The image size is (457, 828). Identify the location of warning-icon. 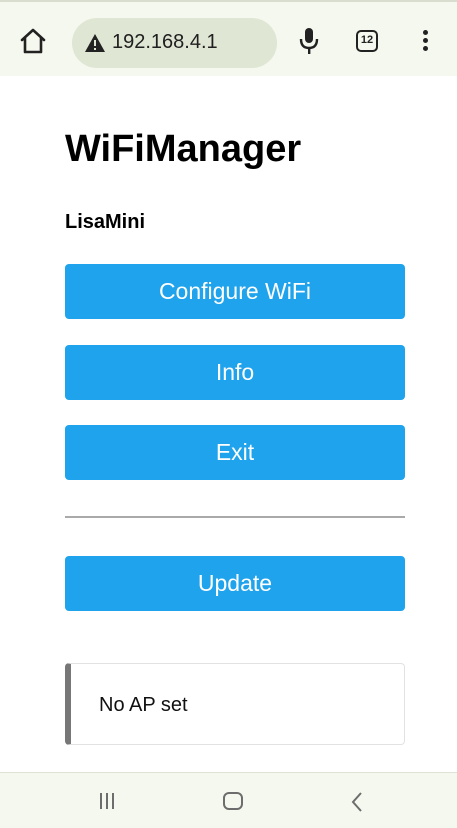
(95, 43).